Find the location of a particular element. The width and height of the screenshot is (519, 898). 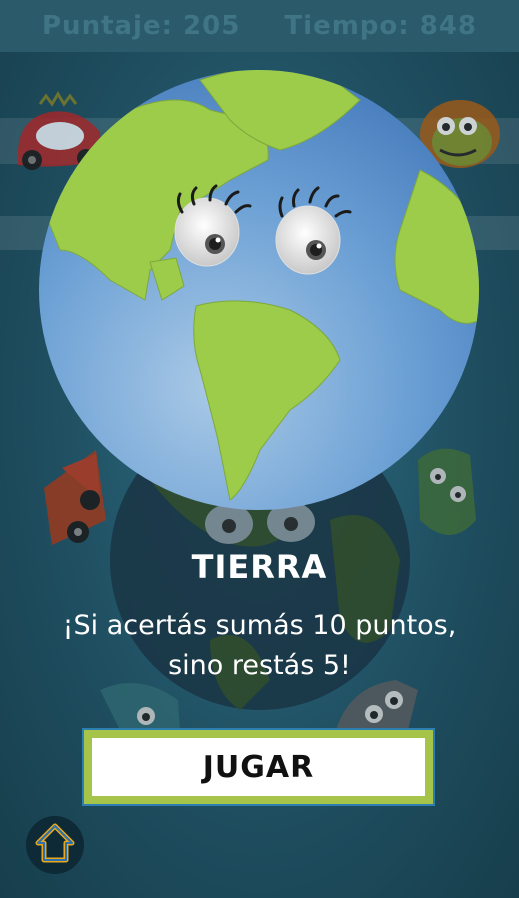

home-button is located at coordinates (55, 845).